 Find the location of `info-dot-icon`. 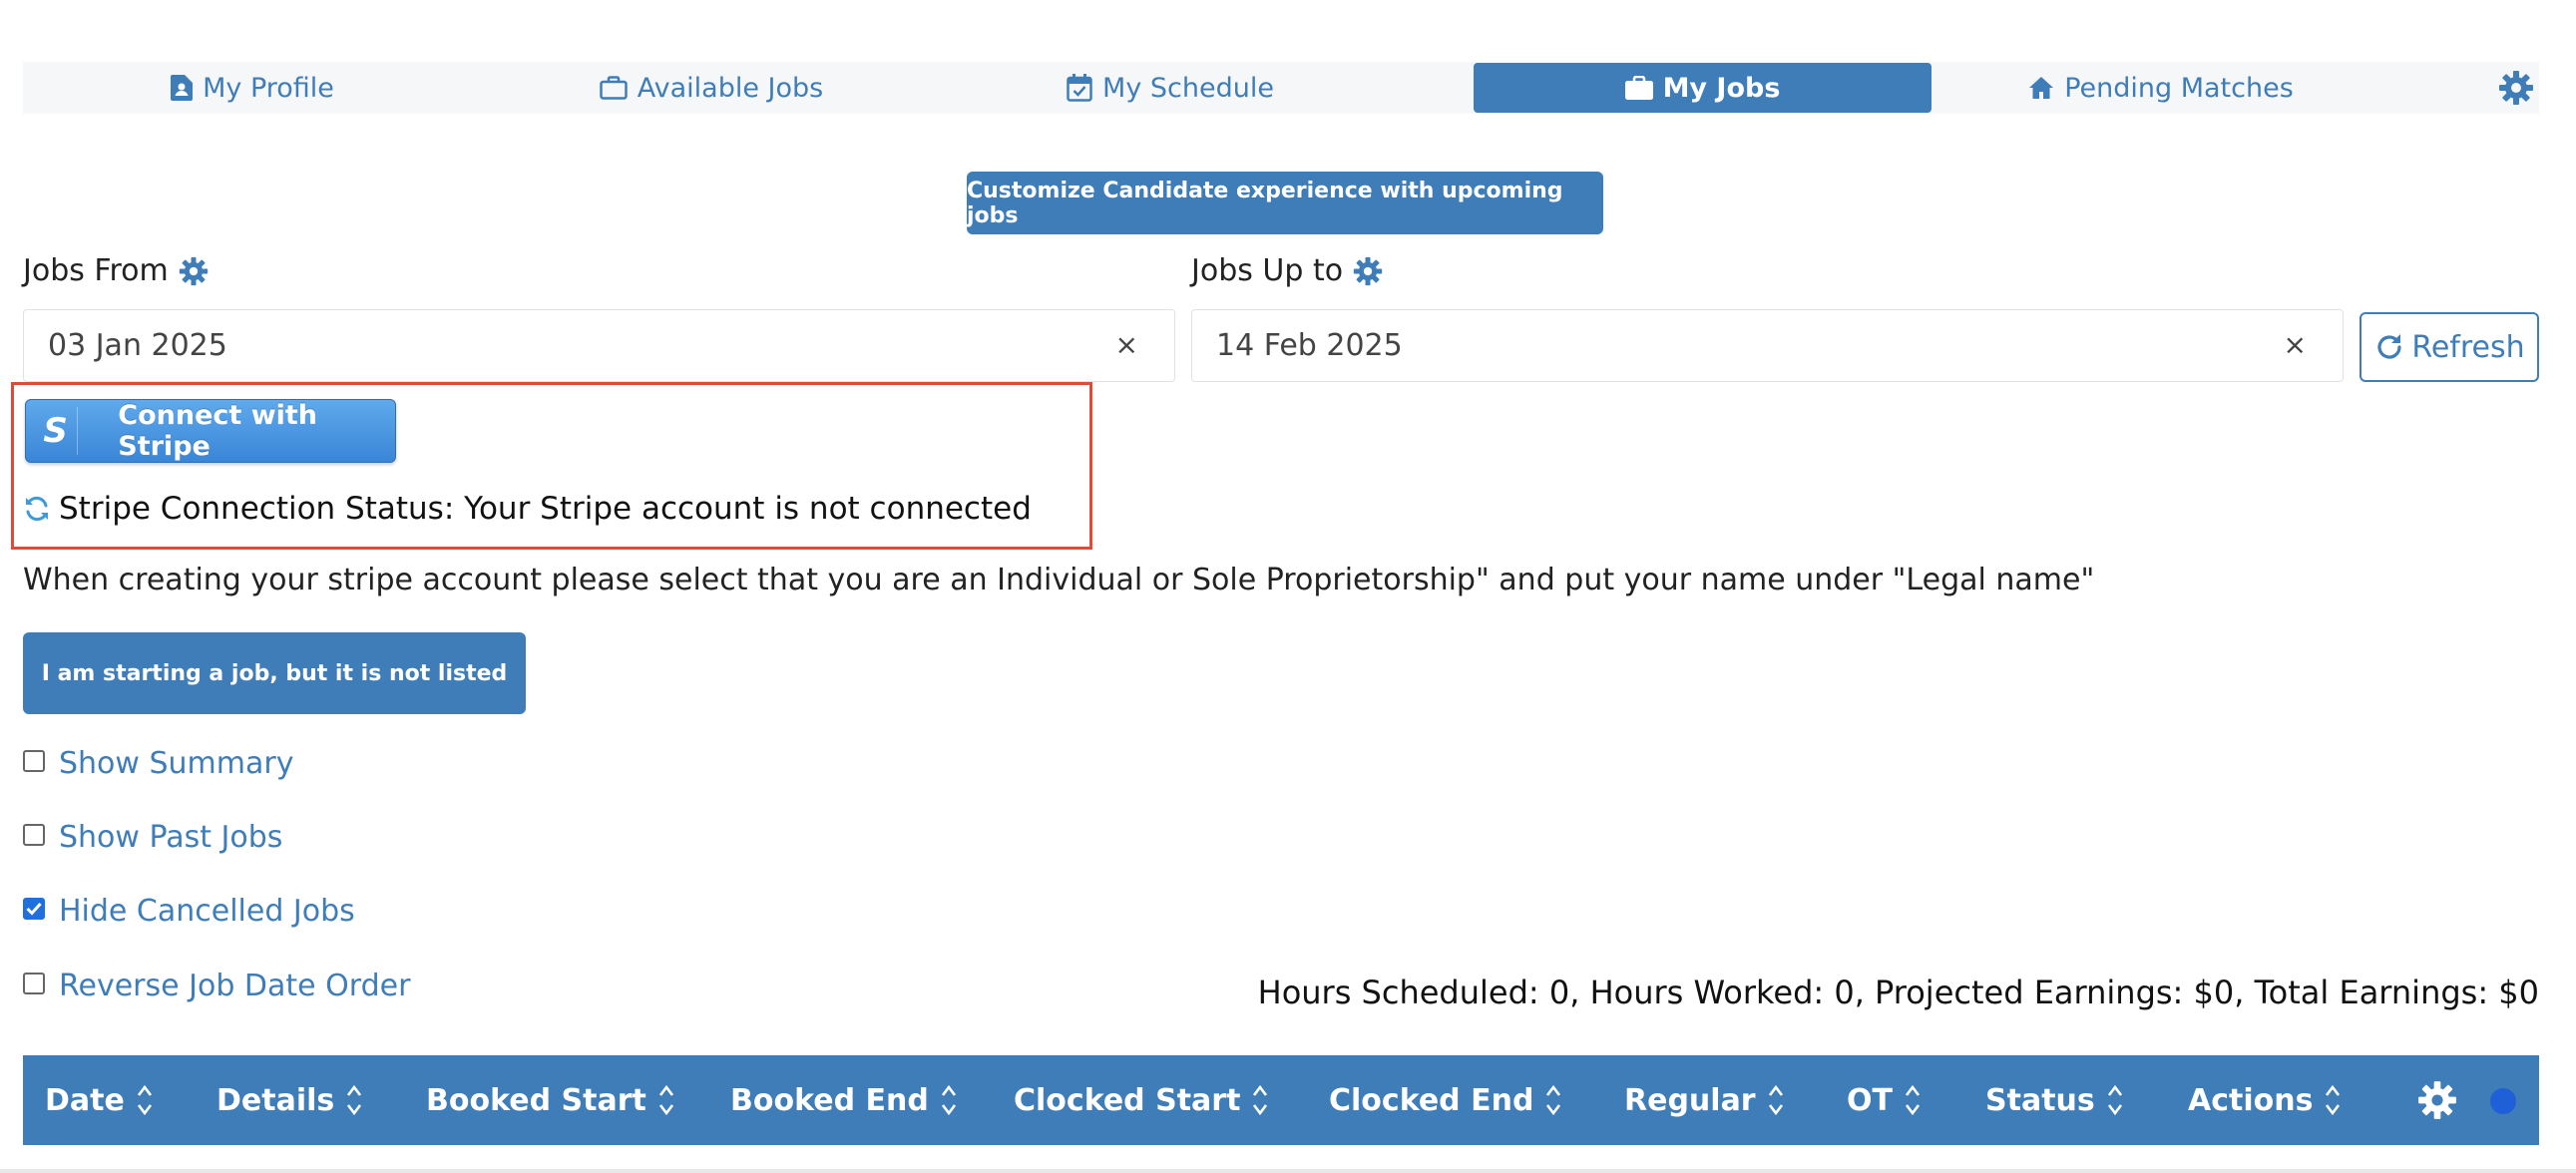

info-dot-icon is located at coordinates (2503, 1101).